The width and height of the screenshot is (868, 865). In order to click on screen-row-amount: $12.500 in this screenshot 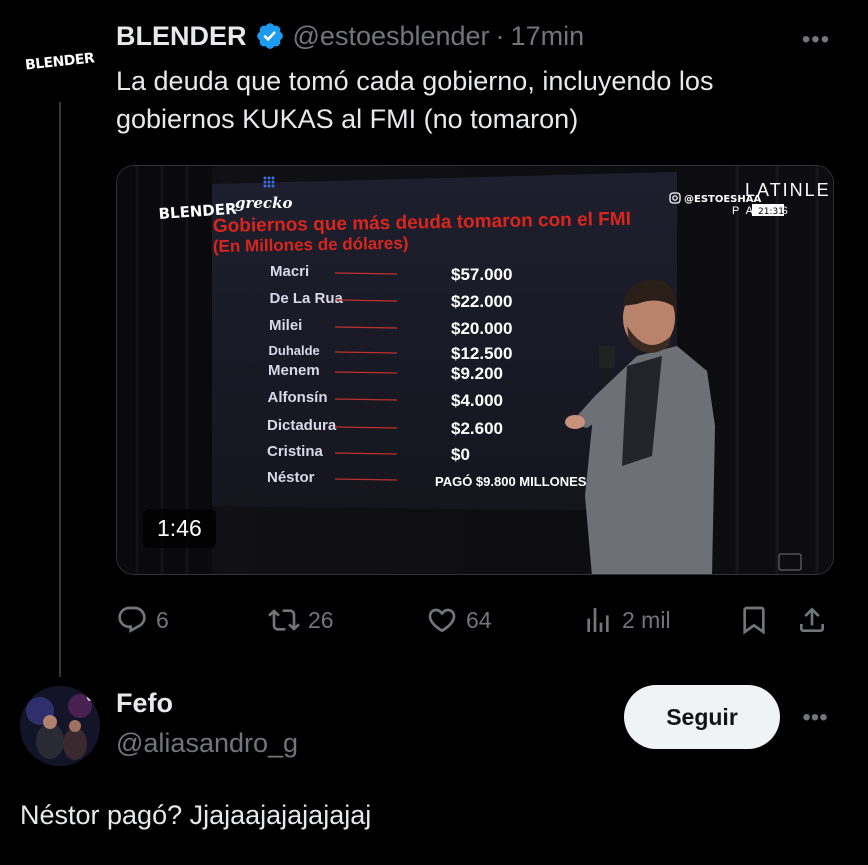, I will do `click(481, 353)`.